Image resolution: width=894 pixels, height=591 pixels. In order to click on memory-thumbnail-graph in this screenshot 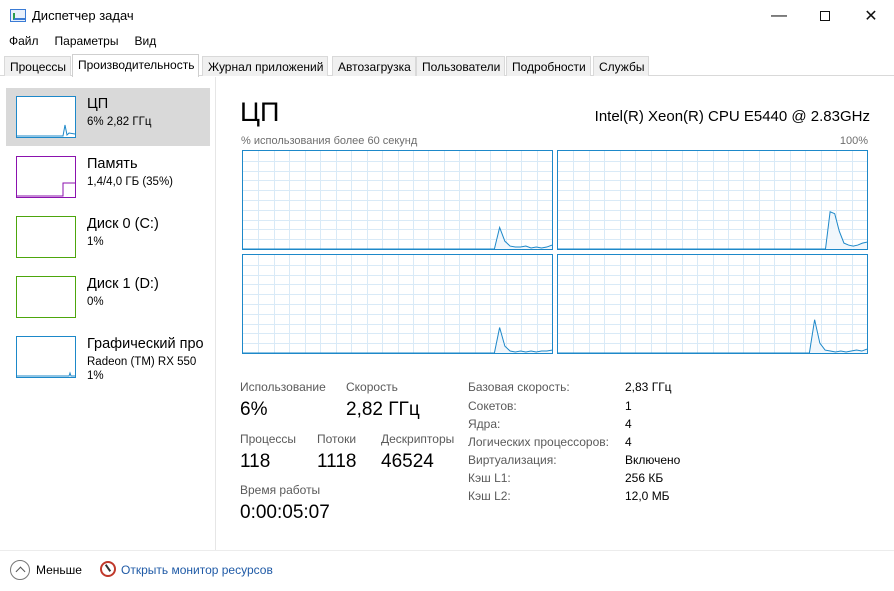, I will do `click(46, 189)`.